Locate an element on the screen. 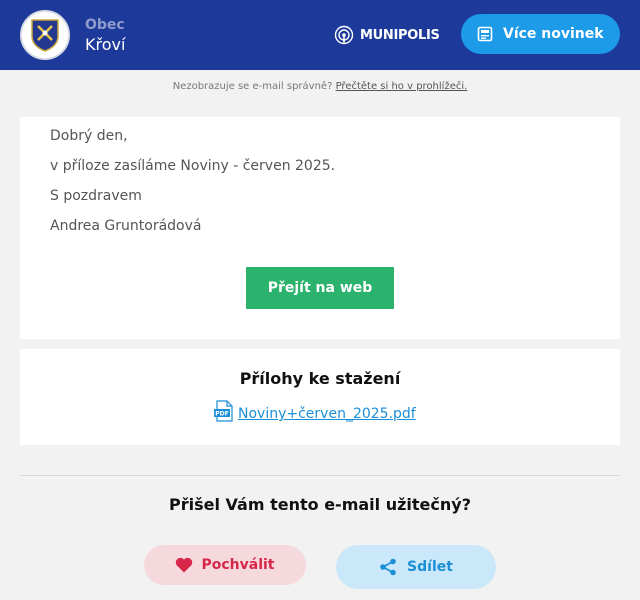  go-to-web-button: Přejít na web is located at coordinates (320, 288).